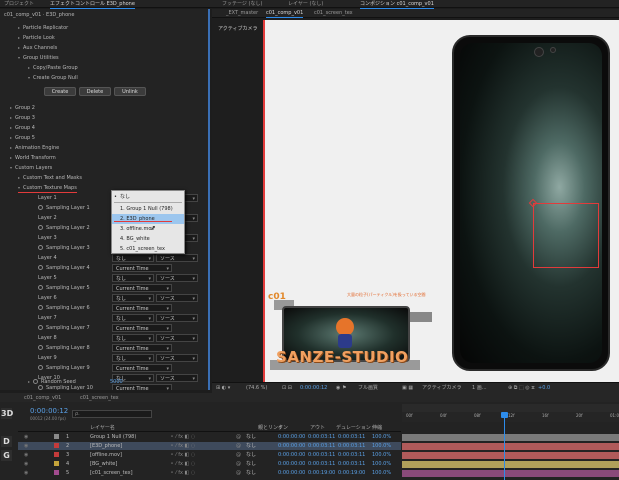 The height and width of the screenshot is (480, 619). Describe the element at coordinates (148, 249) in the screenshot. I see `dropdown-item: 5. c01_screen_tex` at that location.